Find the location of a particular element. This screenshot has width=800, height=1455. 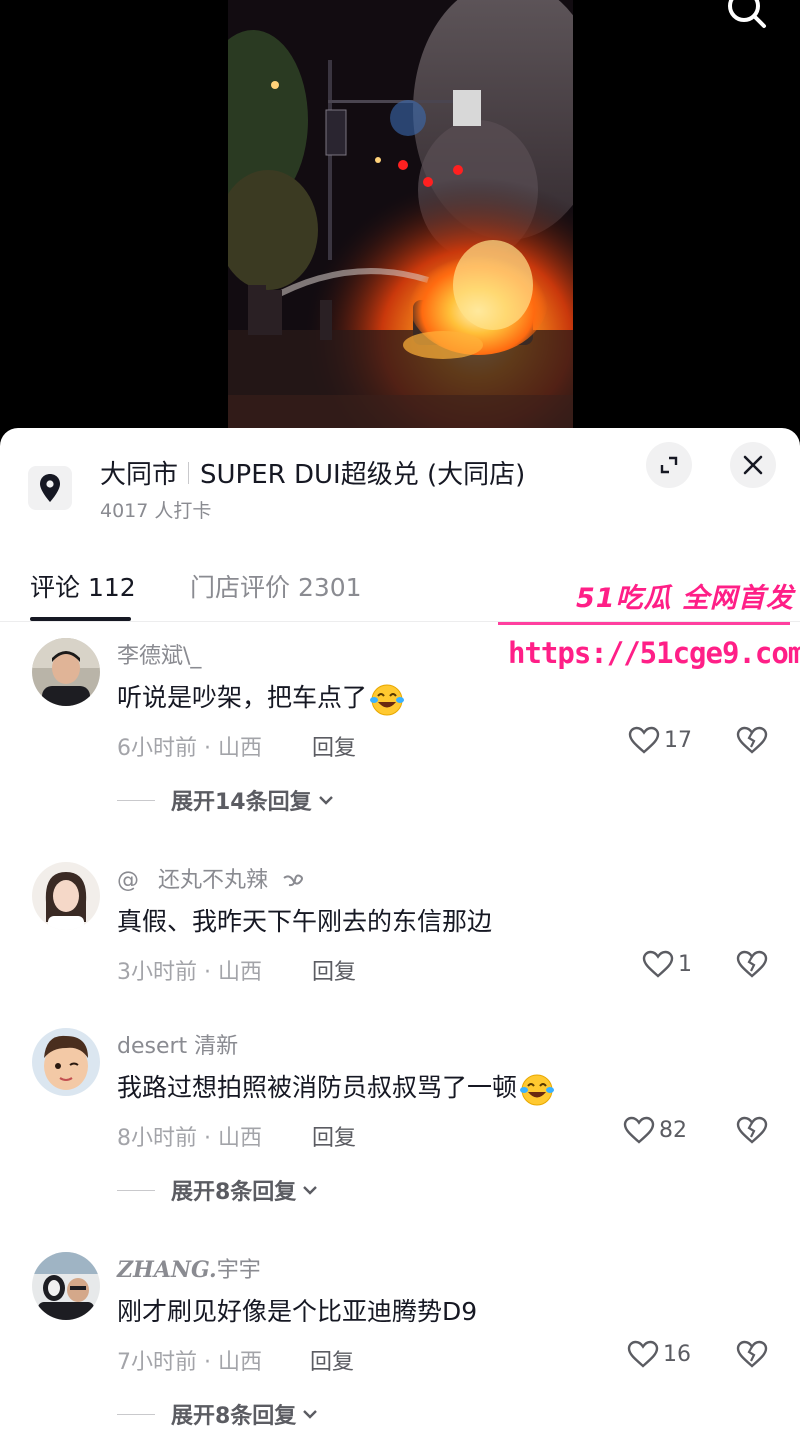

like-button: 17 is located at coordinates (660, 740).